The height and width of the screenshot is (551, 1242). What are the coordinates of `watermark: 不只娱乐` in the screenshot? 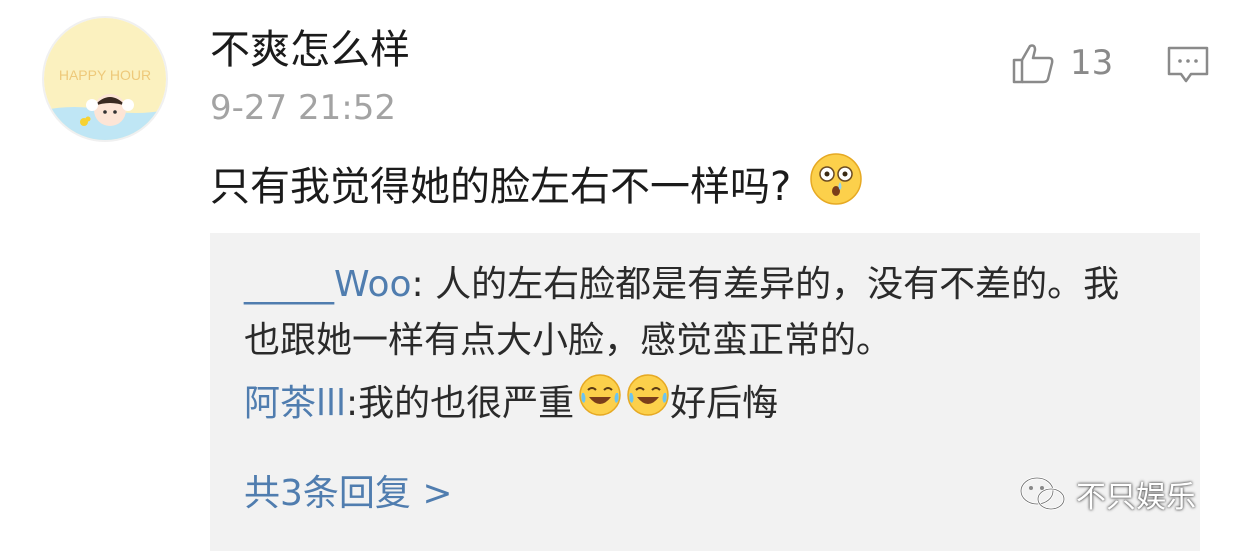 It's located at (1107, 494).